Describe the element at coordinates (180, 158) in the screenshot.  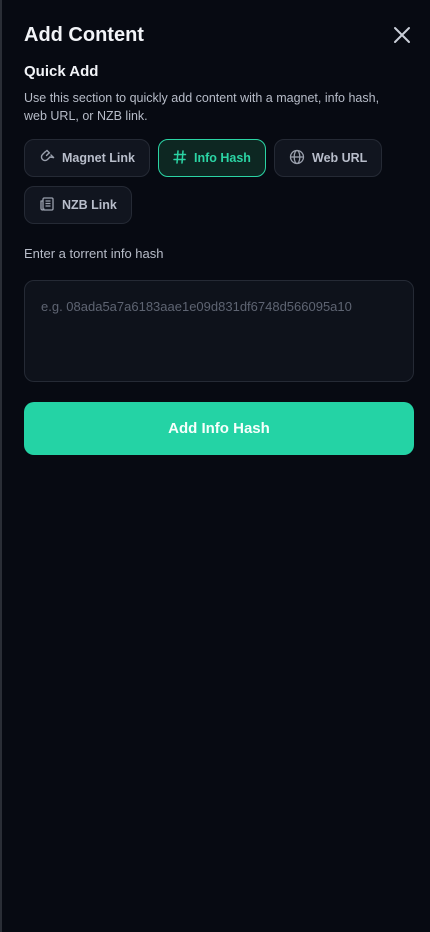
I see `hash-icon` at that location.